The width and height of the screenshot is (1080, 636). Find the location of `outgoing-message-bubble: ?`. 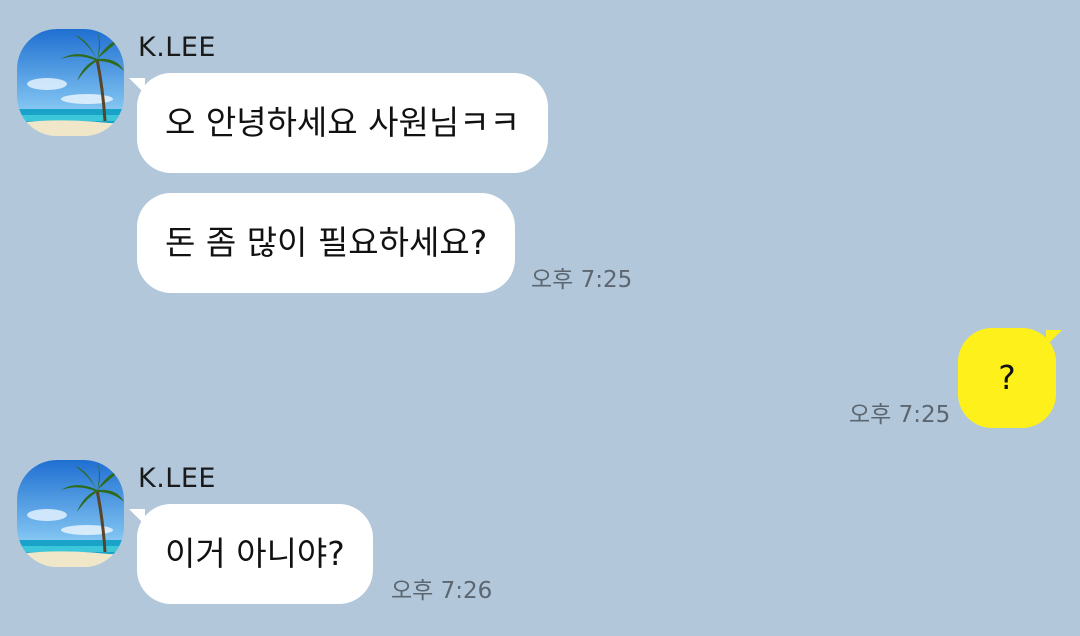

outgoing-message-bubble: ? is located at coordinates (1007, 378).